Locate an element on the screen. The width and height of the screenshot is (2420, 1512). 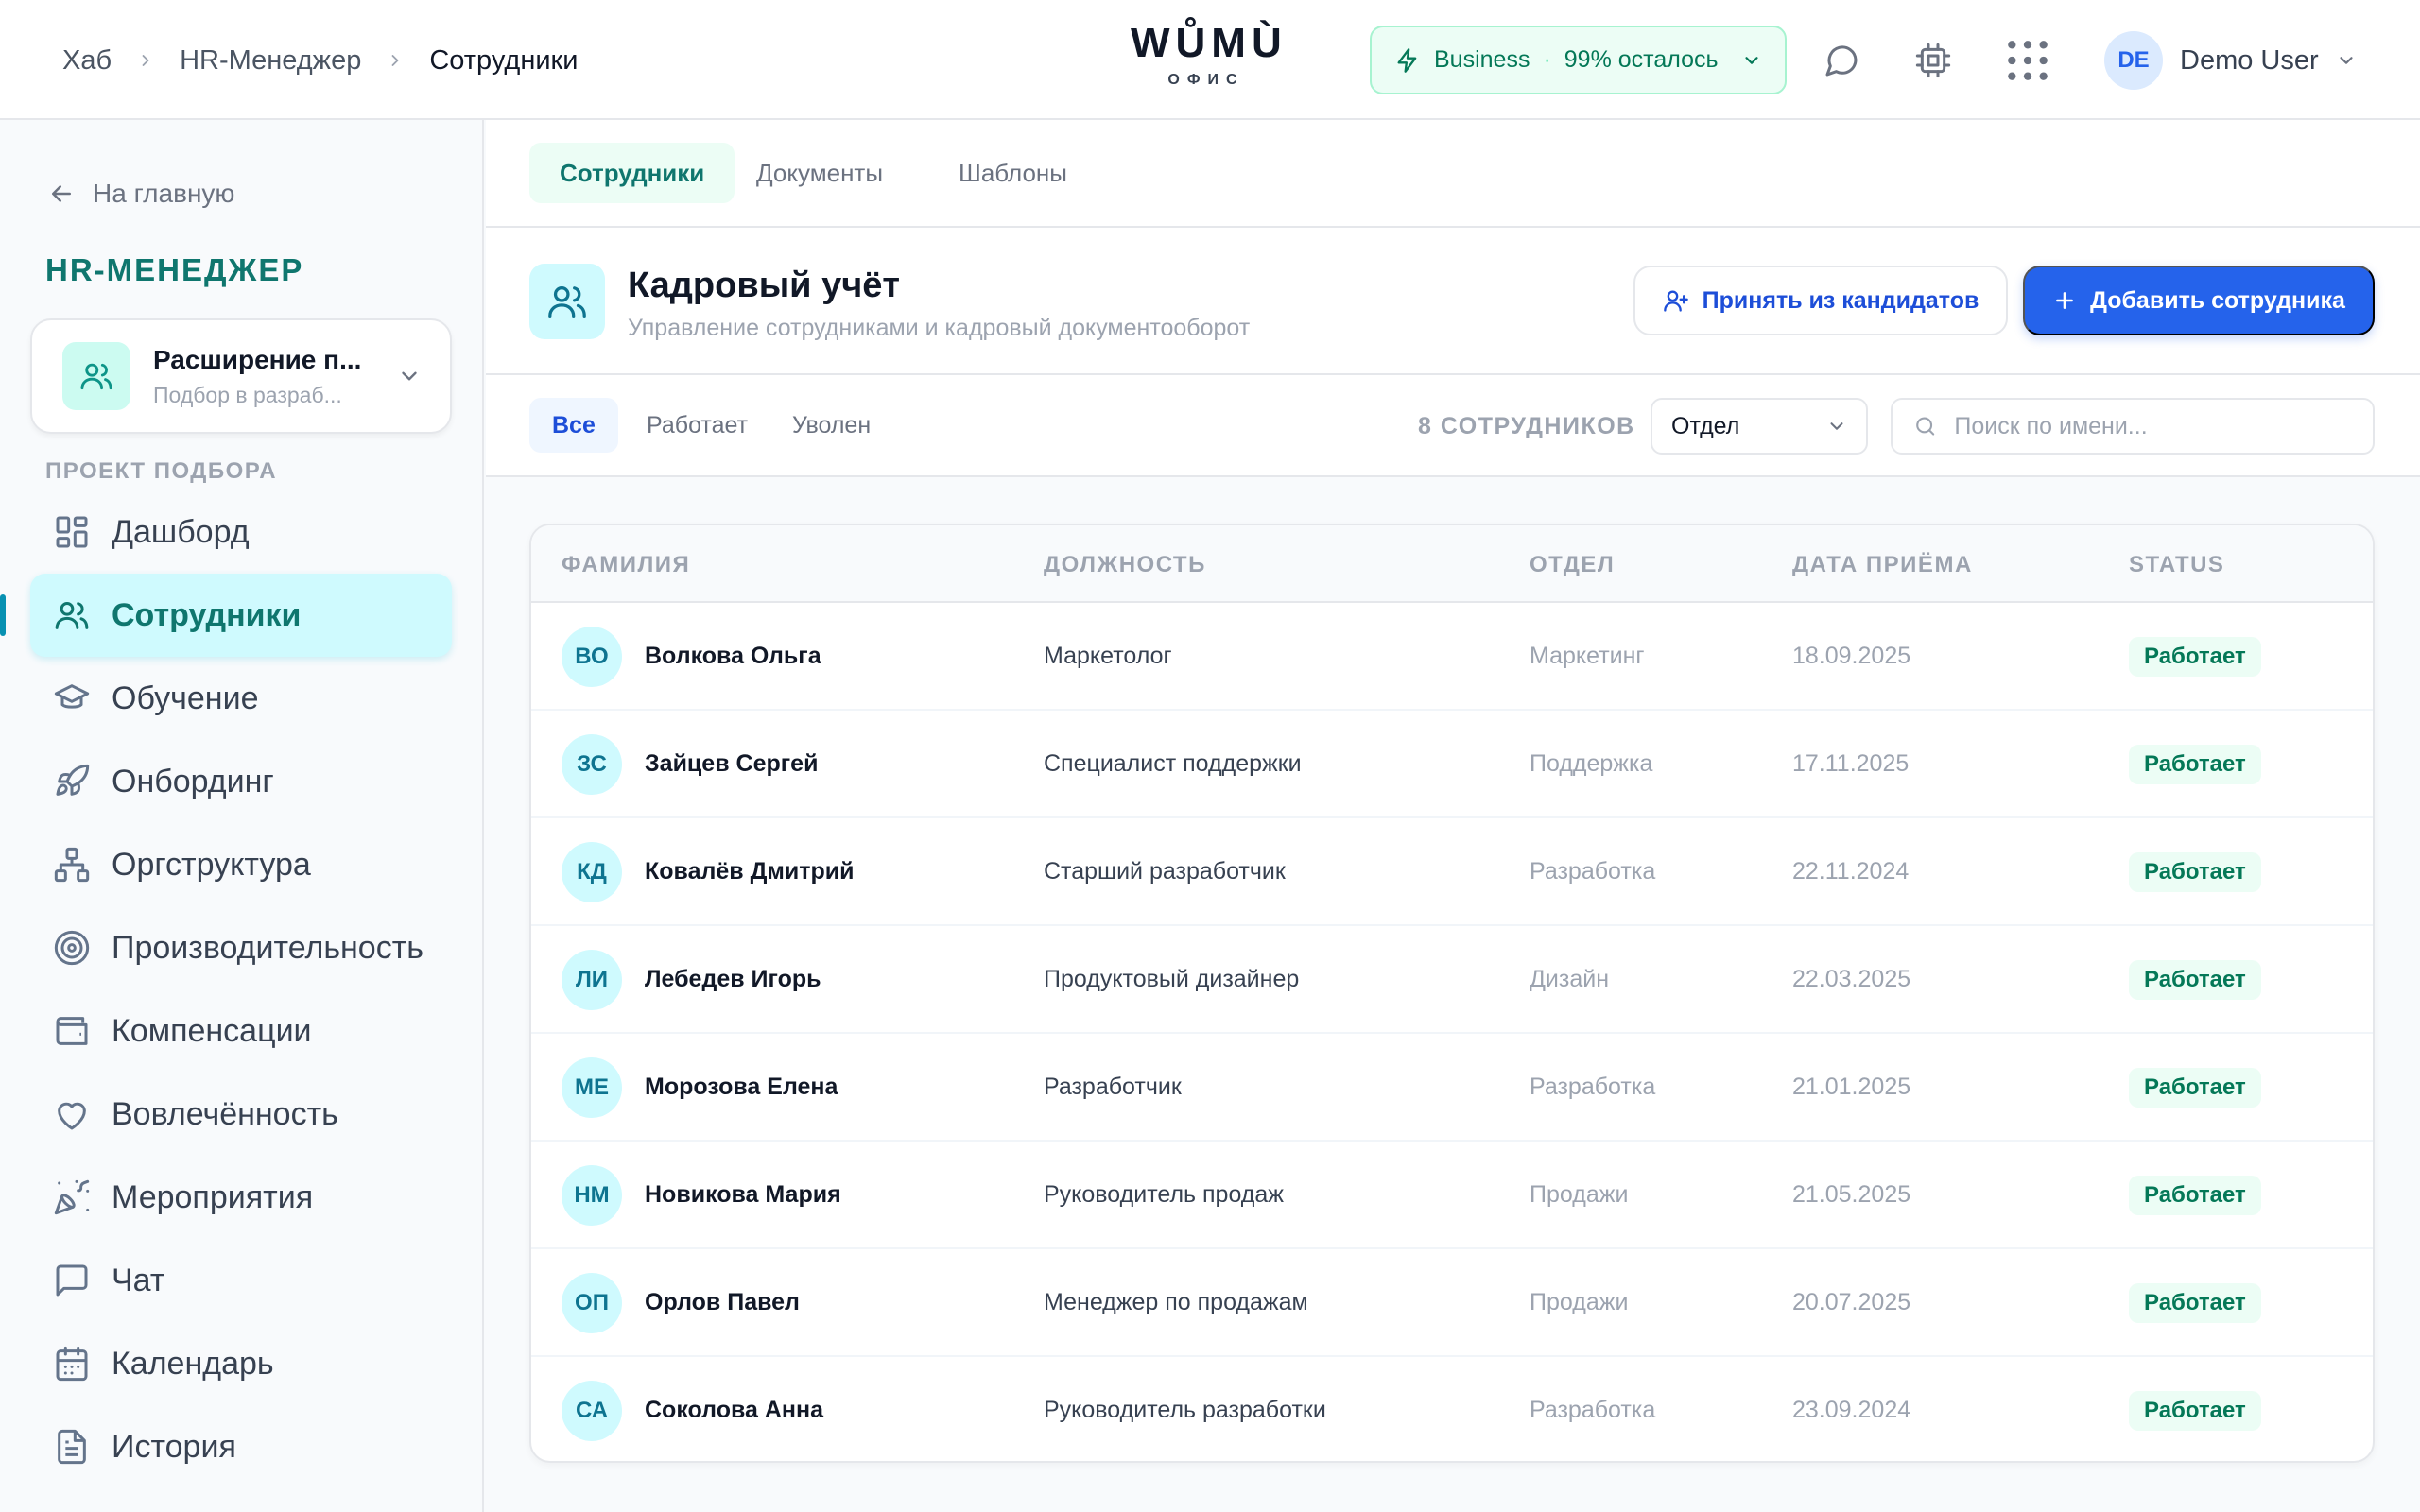
tab-documents: Документы is located at coordinates (819, 173).